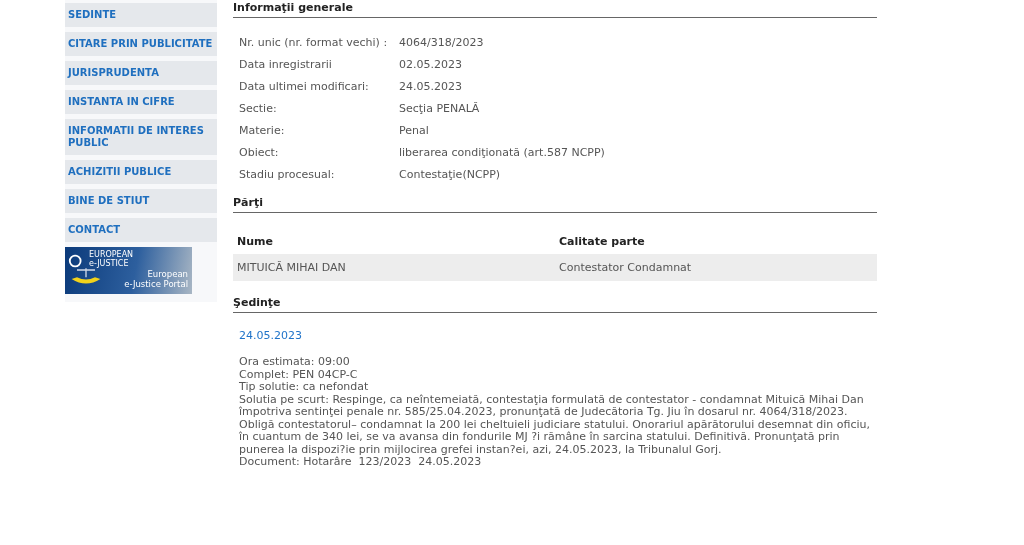 The height and width of the screenshot is (545, 1024). Describe the element at coordinates (716, 242) in the screenshot. I see `column-header: Calitate parte` at that location.